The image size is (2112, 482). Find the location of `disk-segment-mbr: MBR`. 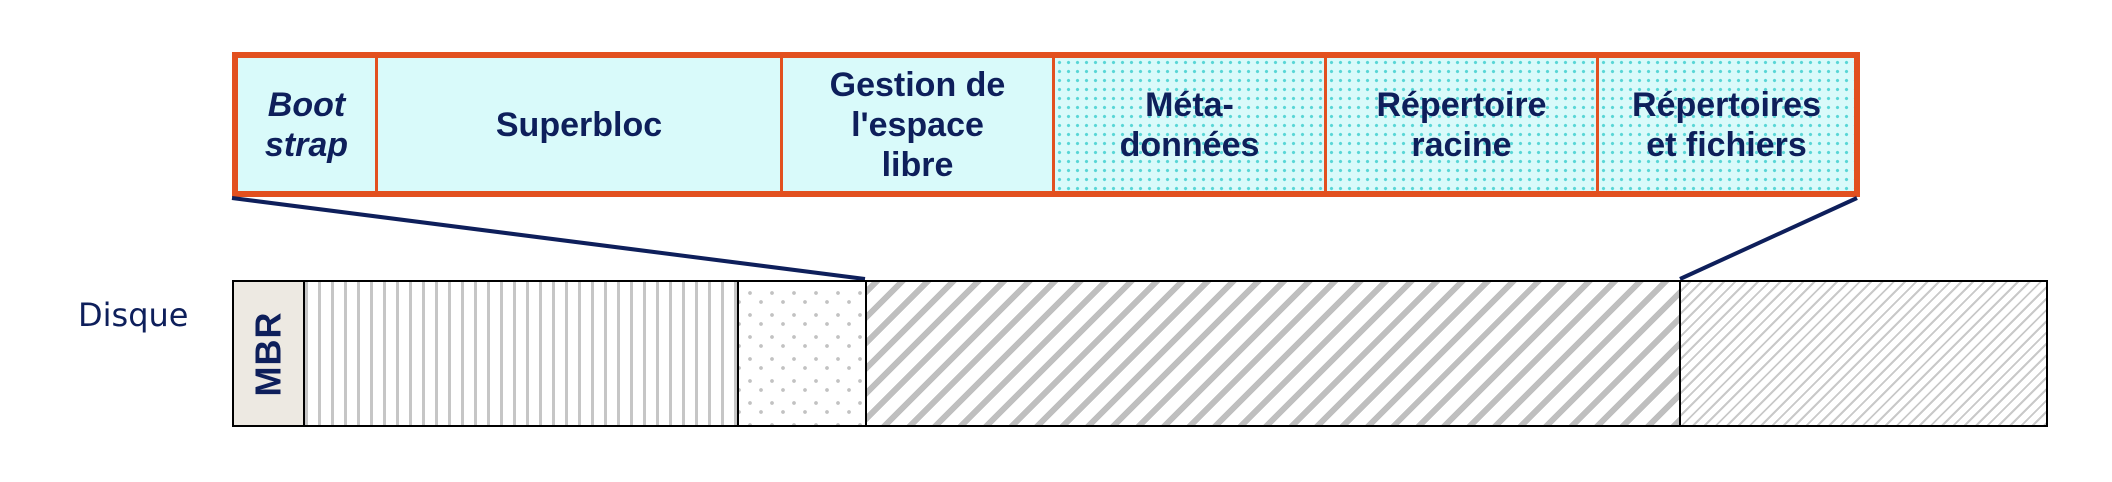

disk-segment-mbr: MBR is located at coordinates (268, 353).